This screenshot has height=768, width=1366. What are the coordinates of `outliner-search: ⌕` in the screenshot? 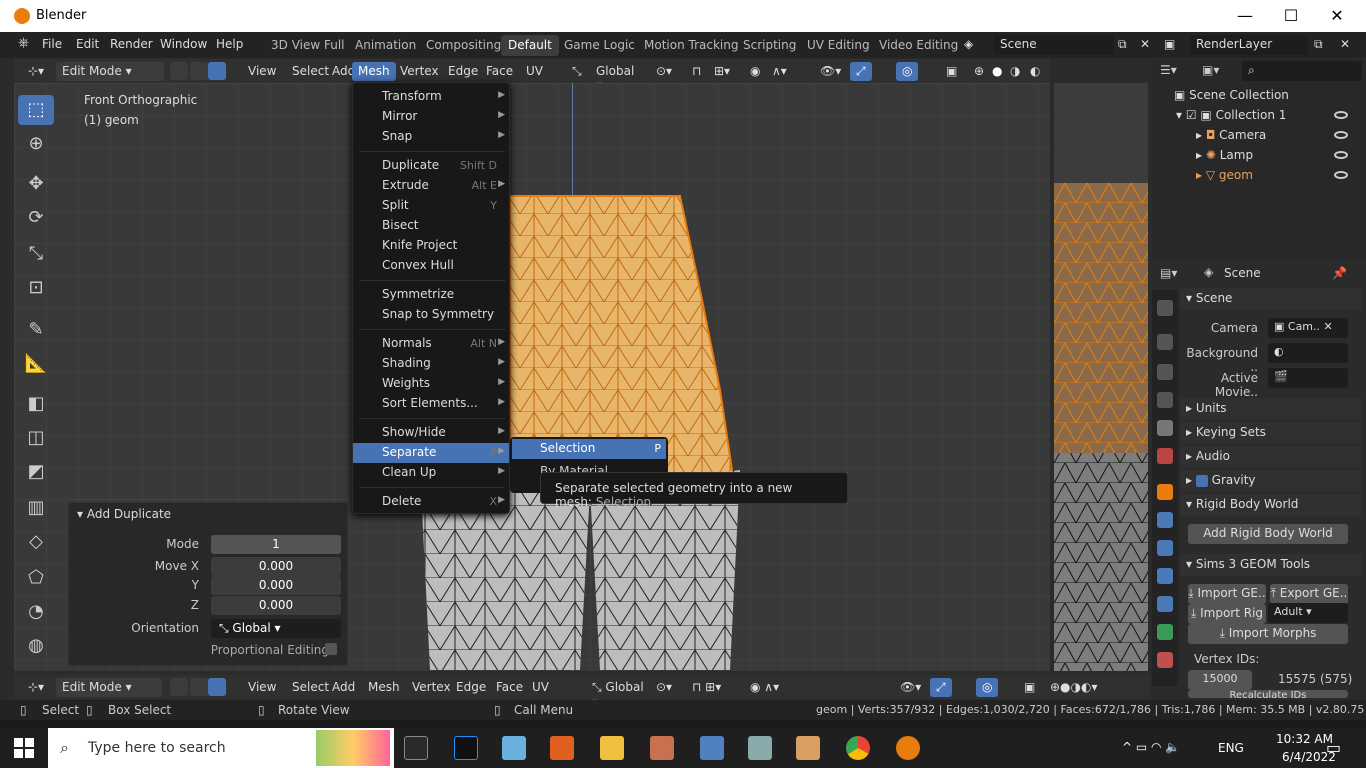 It's located at (1302, 71).